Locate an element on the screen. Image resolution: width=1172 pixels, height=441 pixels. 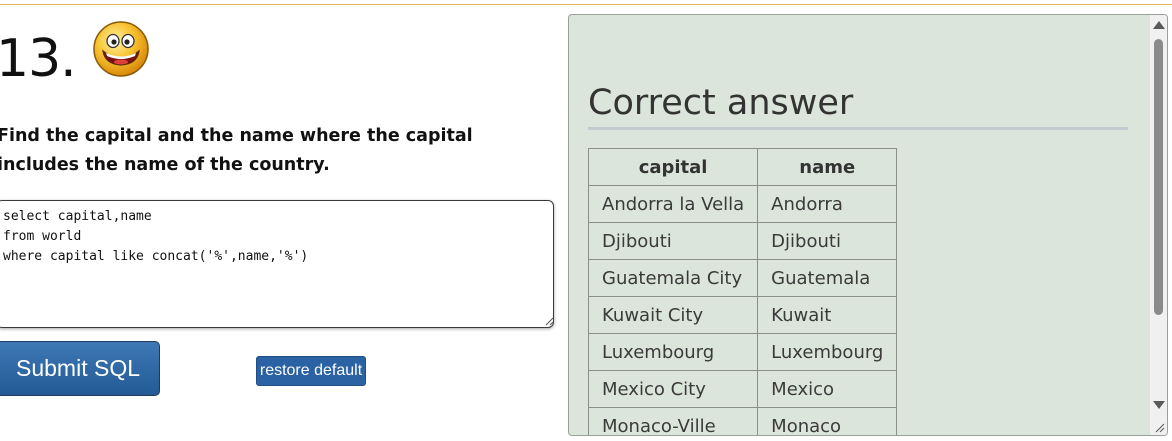
table-row: Guatemala City Guatemala is located at coordinates (742, 278).